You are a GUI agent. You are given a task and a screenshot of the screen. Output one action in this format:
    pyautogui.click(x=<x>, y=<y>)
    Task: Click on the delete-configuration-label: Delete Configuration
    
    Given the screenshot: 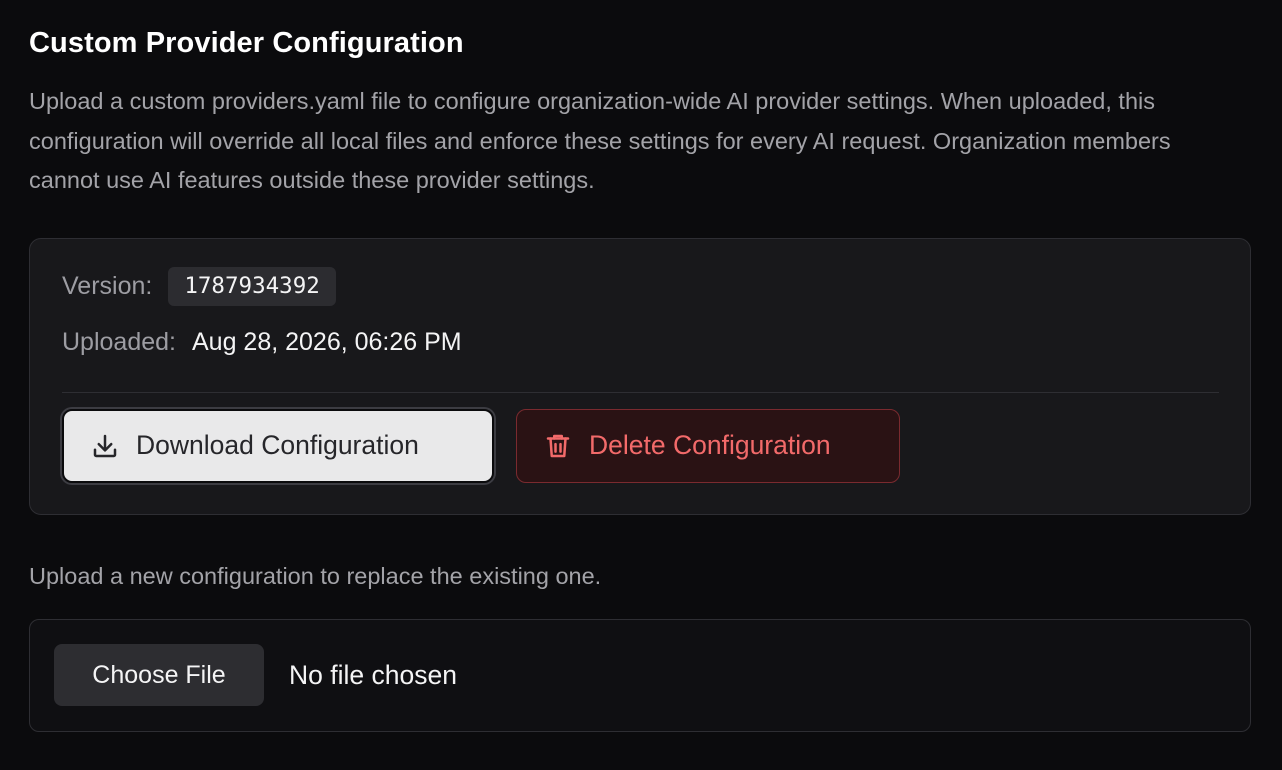 What is the action you would take?
    pyautogui.click(x=710, y=445)
    